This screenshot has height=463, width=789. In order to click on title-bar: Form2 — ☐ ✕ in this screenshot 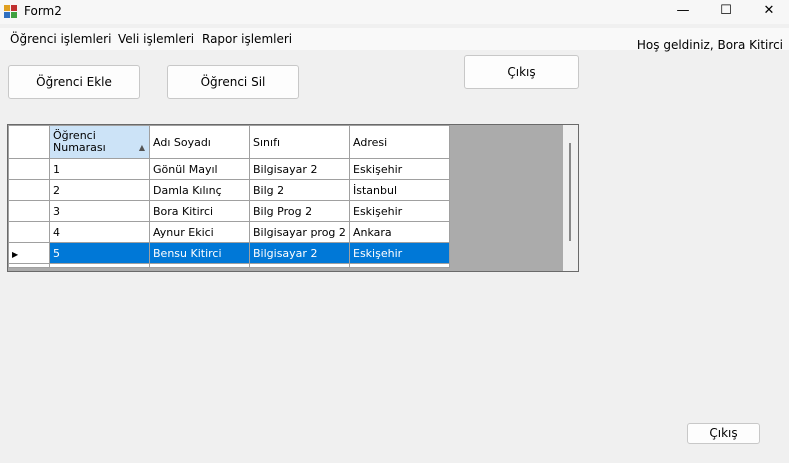, I will do `click(394, 12)`.